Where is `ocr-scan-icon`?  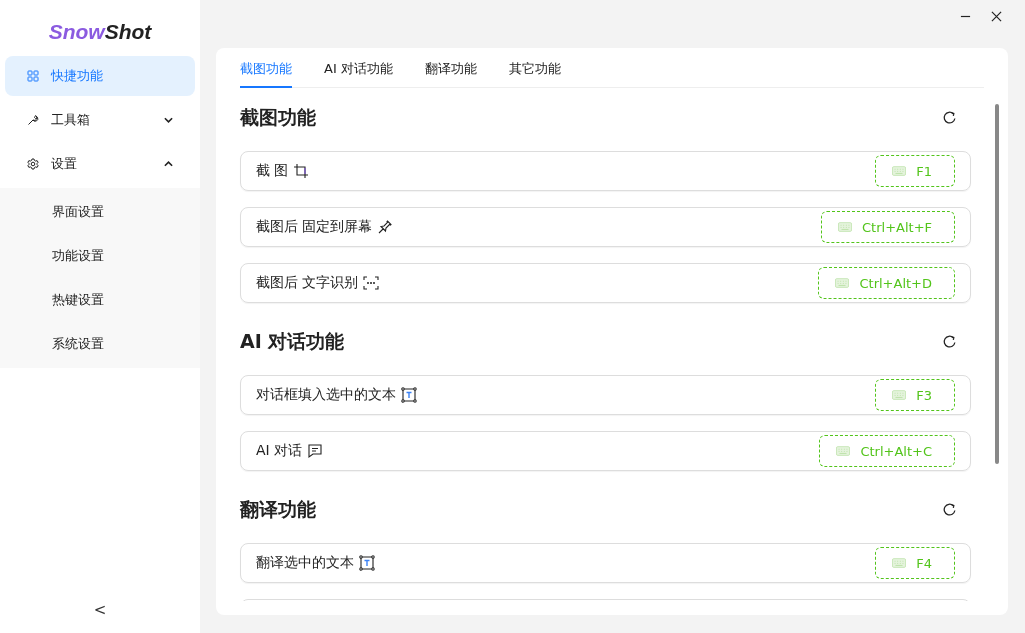 ocr-scan-icon is located at coordinates (371, 283).